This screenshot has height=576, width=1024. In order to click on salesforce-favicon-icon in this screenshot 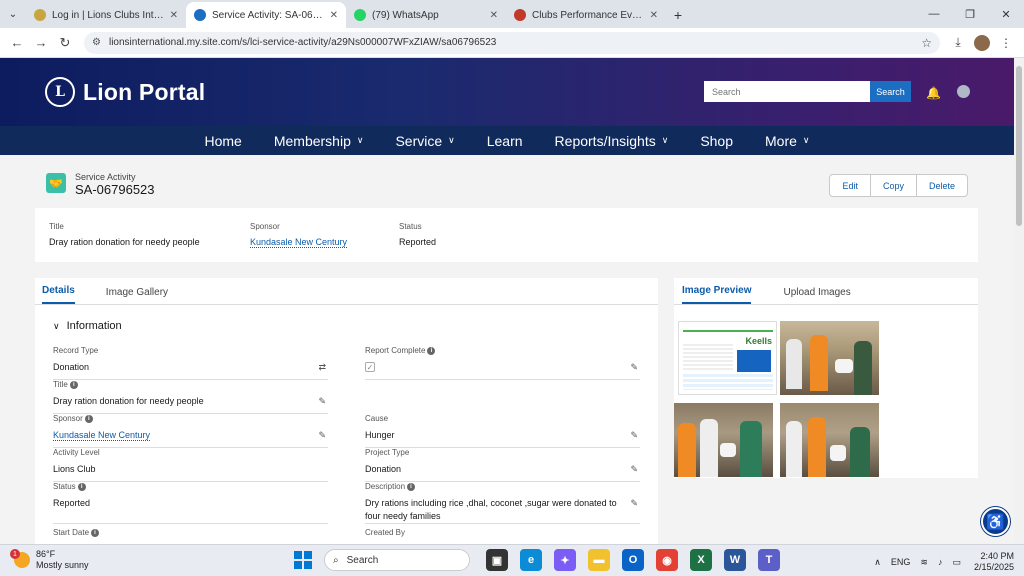, I will do `click(200, 15)`.